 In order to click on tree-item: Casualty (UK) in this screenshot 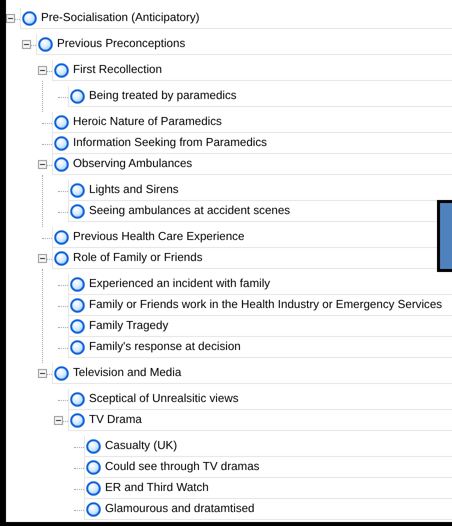, I will do `click(141, 446)`.